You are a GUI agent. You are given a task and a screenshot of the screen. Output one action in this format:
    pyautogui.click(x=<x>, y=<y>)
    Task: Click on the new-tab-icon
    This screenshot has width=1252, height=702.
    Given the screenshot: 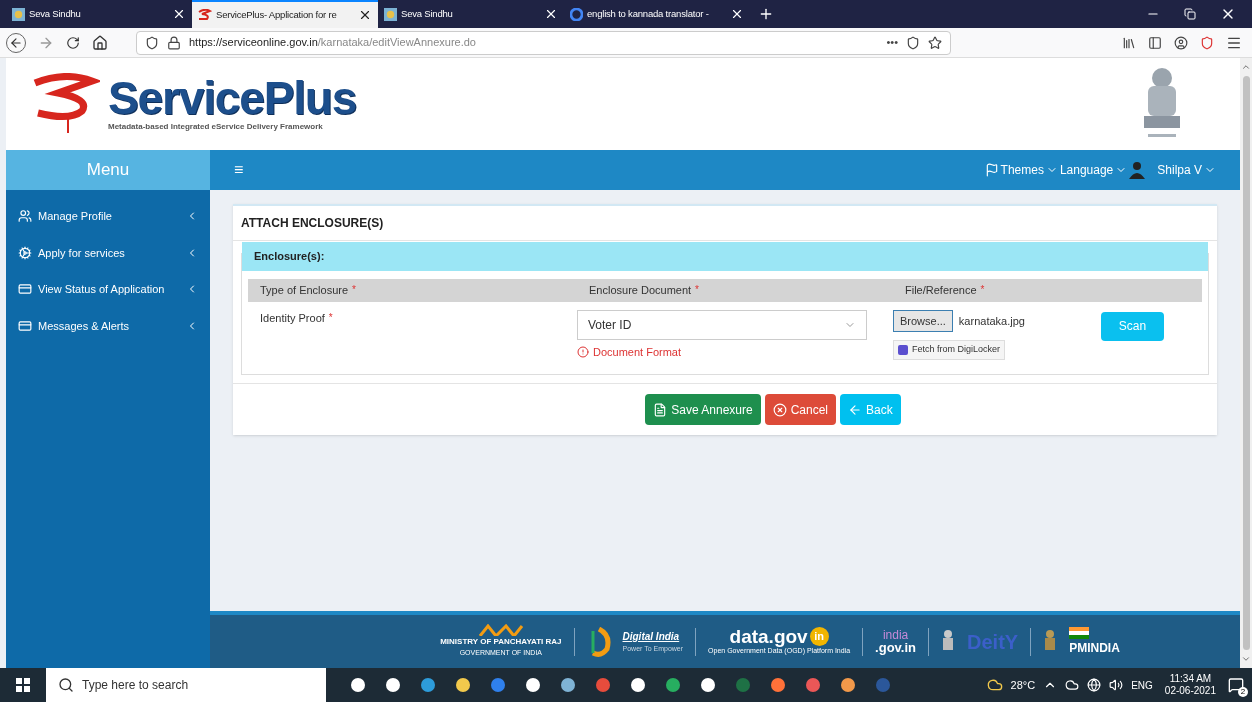 What is the action you would take?
    pyautogui.click(x=766, y=14)
    